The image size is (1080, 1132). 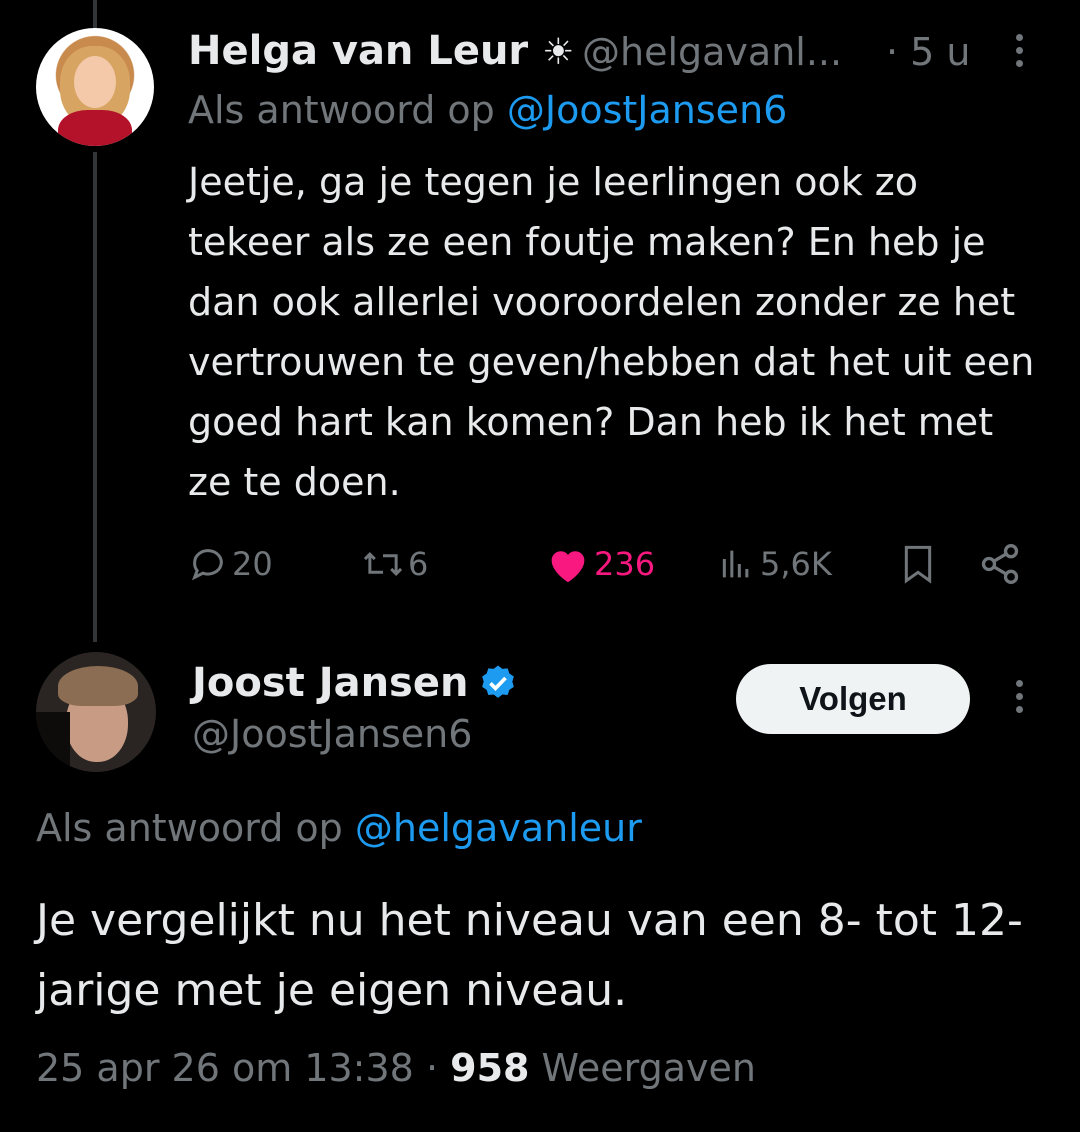 I want to click on sun-emoji-icon: ☀, so click(x=558, y=52).